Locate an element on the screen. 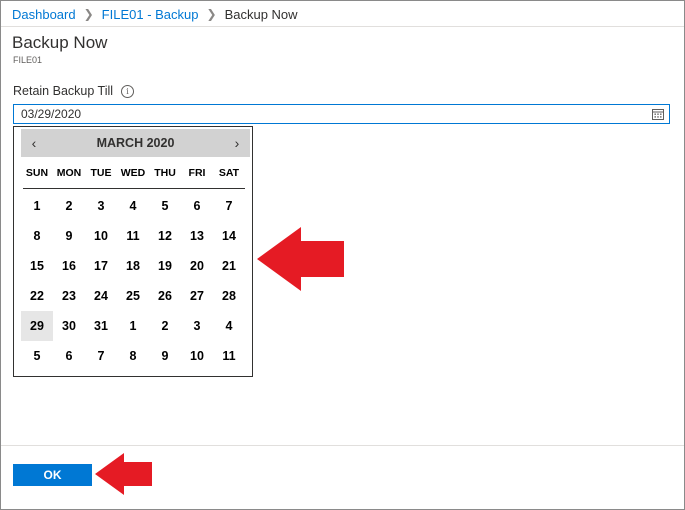 Image resolution: width=685 pixels, height=510 pixels. calendar-week-row: 1234567 is located at coordinates (135, 206).